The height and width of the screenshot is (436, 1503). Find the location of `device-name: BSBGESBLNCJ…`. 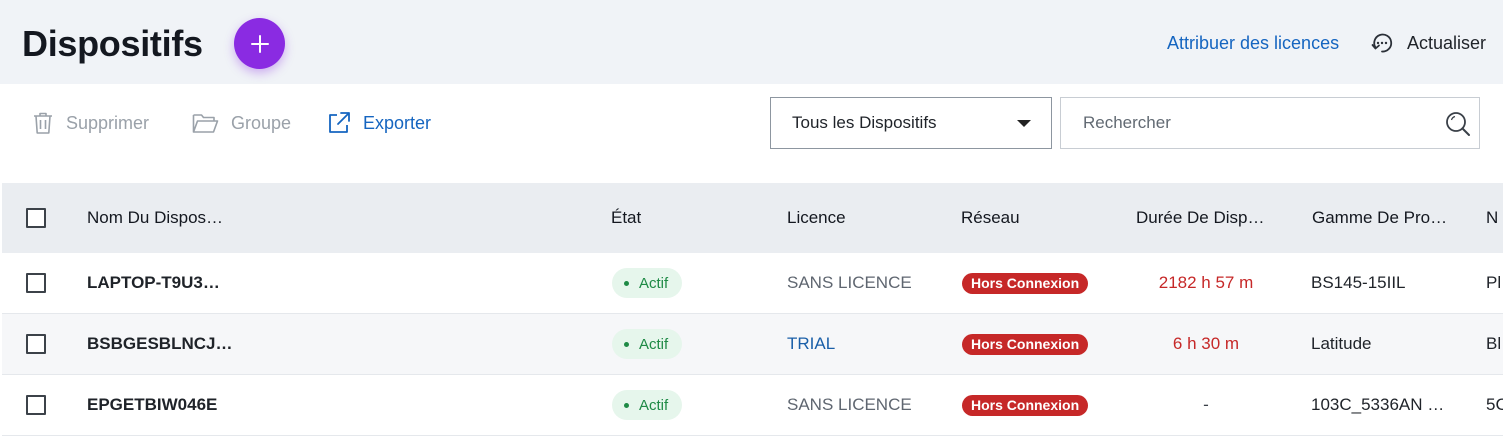

device-name: BSBGESBLNCJ… is located at coordinates (159, 344).